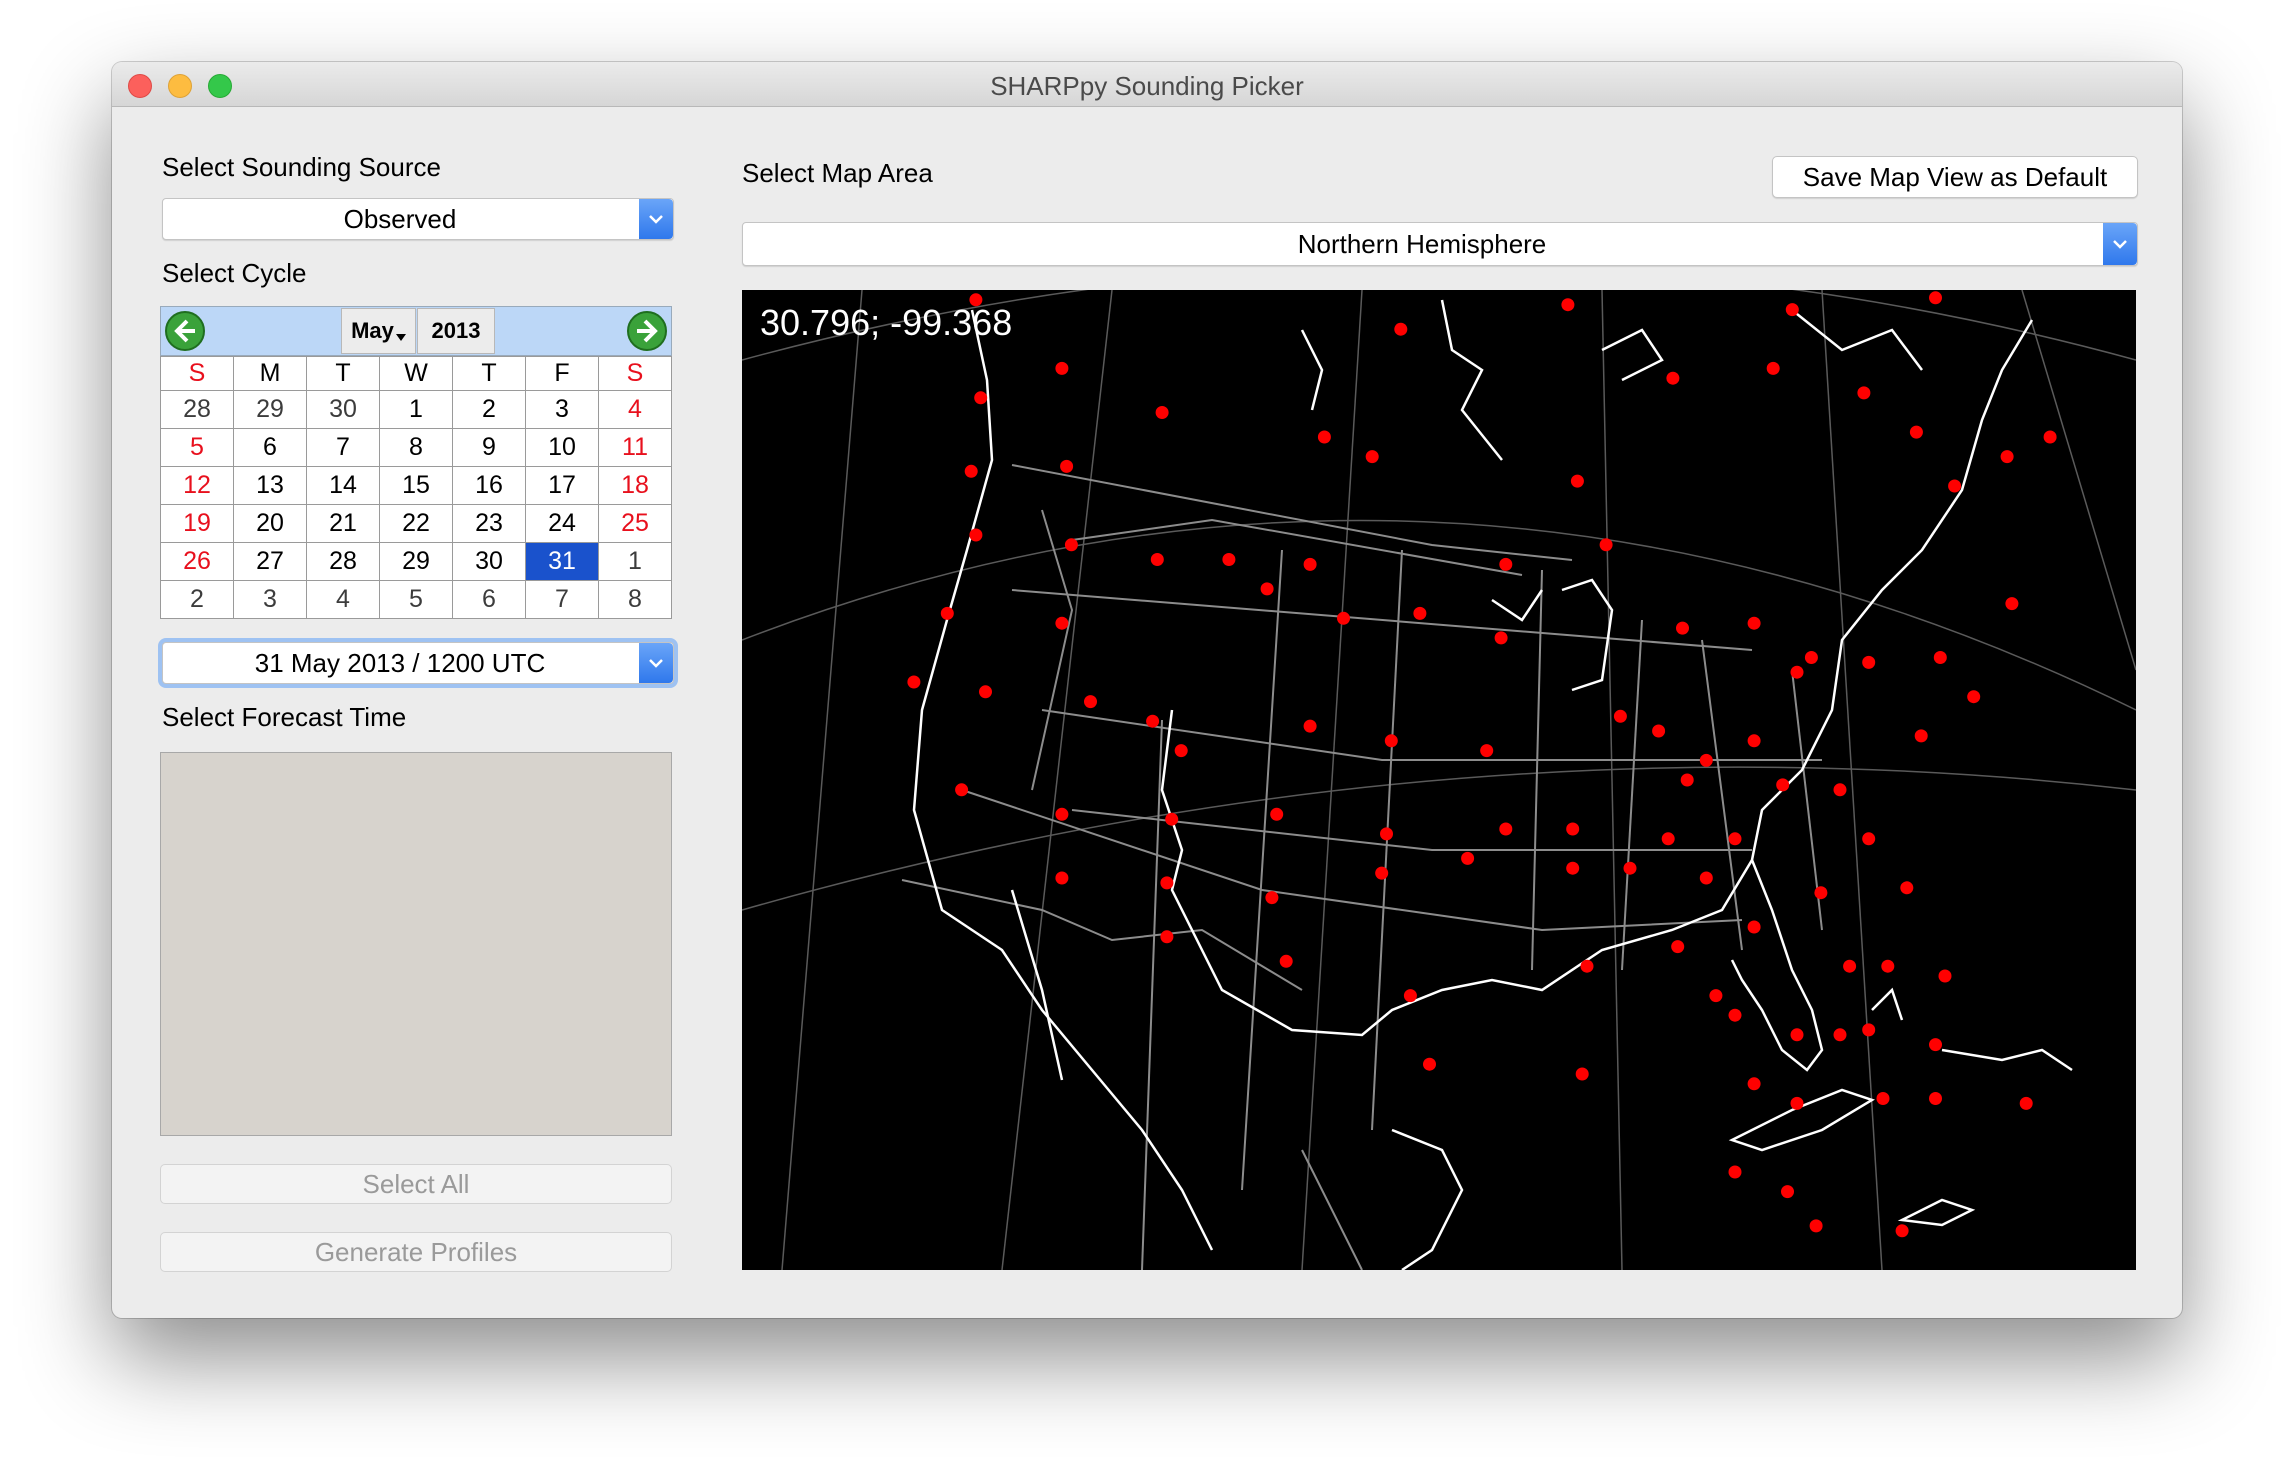 The height and width of the screenshot is (1476, 2294). What do you see at coordinates (1955, 177) in the screenshot?
I see `save-map-view-button: Save Map View as Default` at bounding box center [1955, 177].